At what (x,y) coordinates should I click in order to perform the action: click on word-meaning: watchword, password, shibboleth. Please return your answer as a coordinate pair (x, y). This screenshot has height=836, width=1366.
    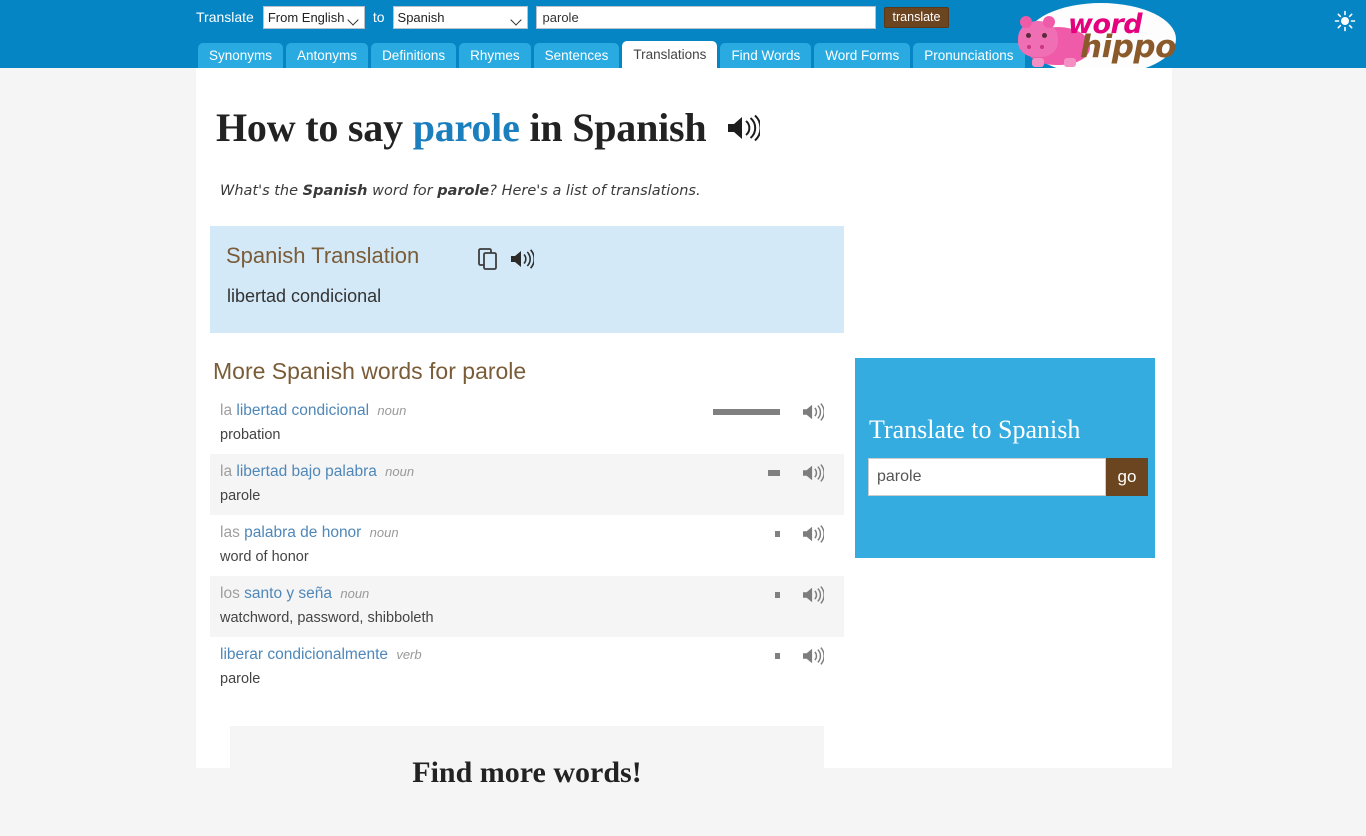
    Looking at the image, I should click on (327, 618).